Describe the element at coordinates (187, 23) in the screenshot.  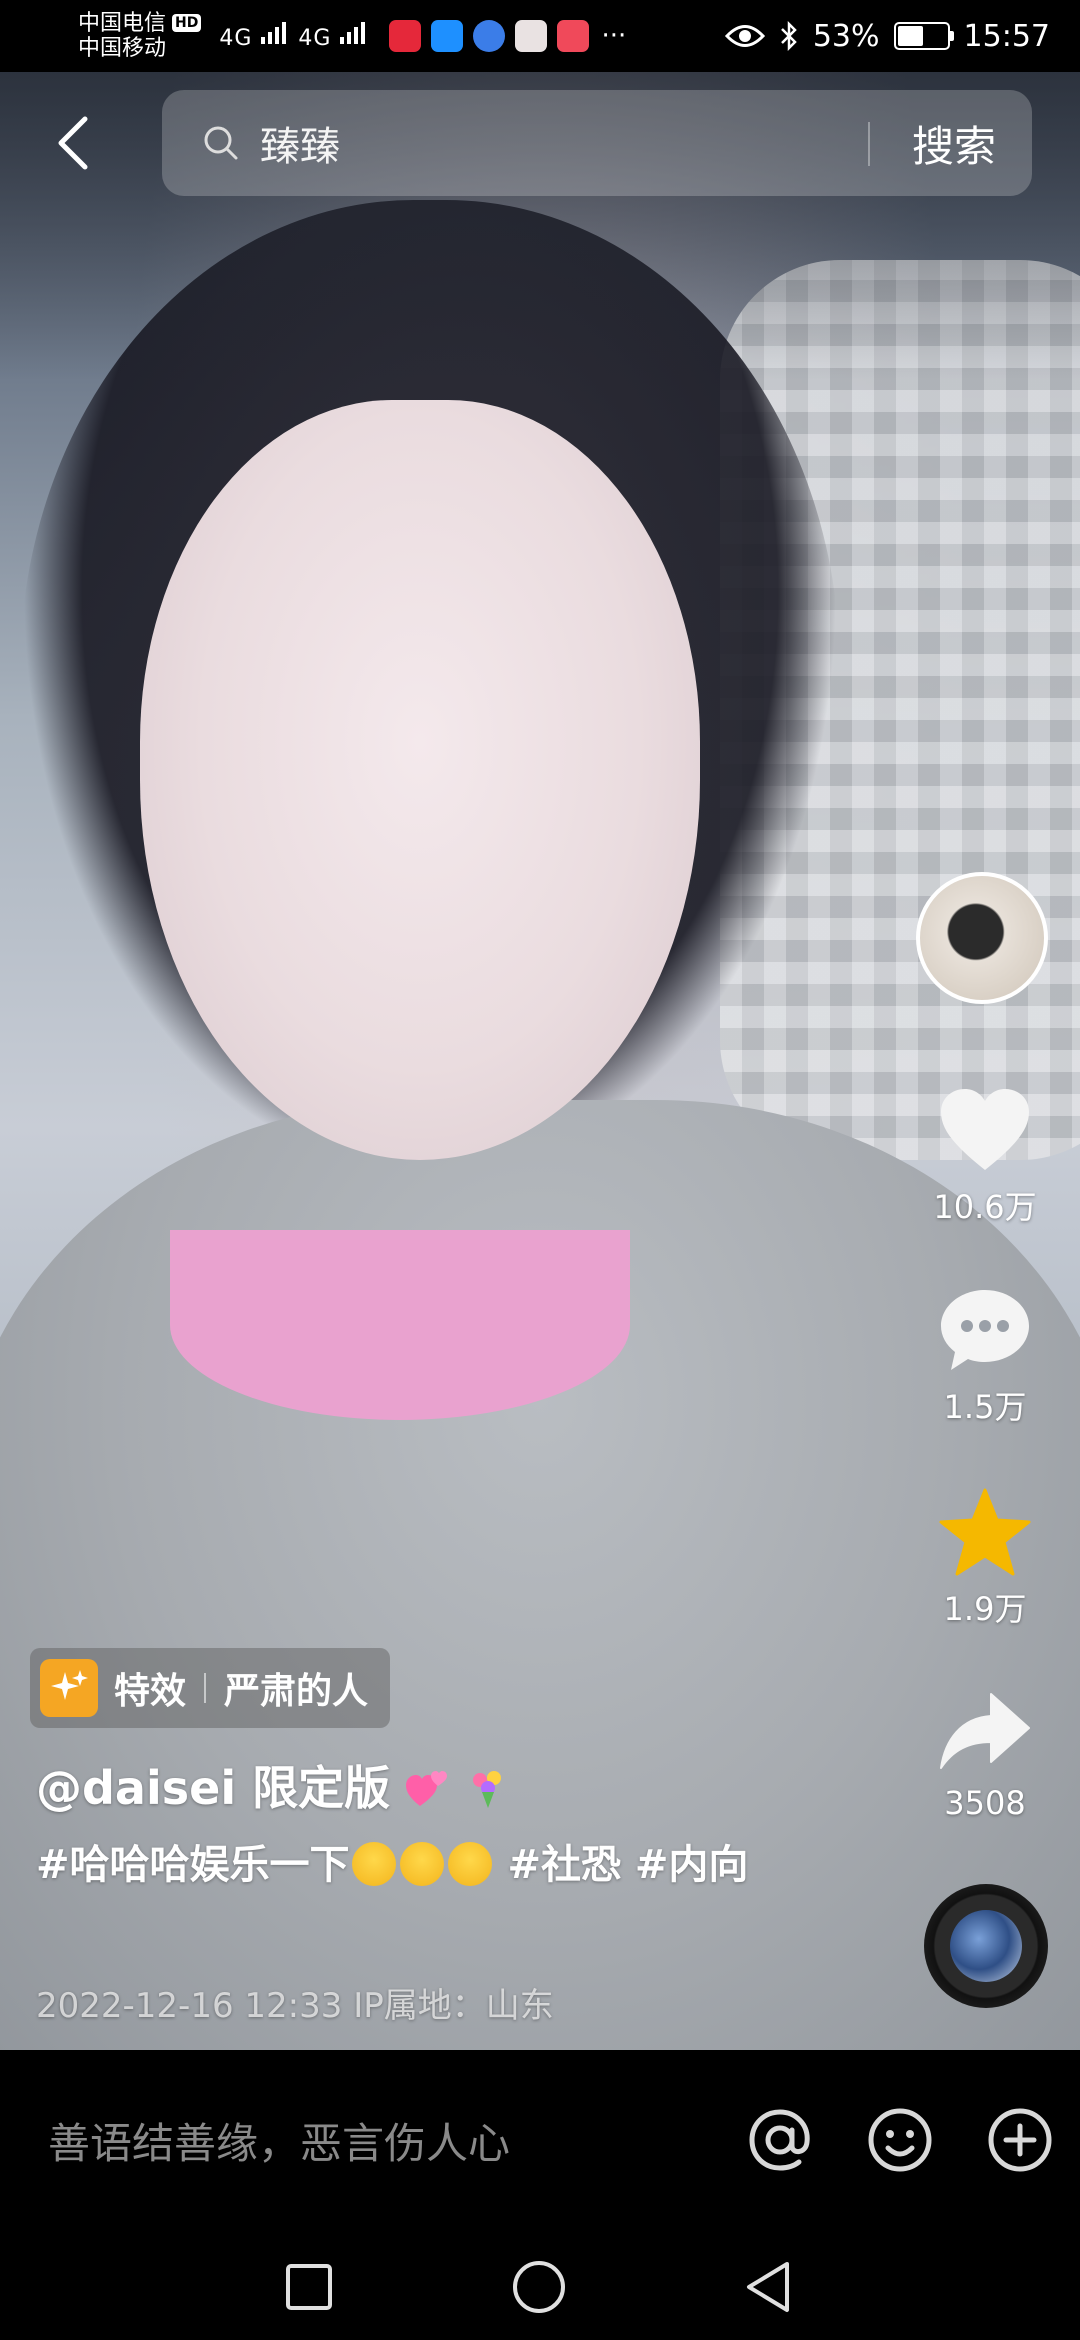
I see `hd-badge: HD` at that location.